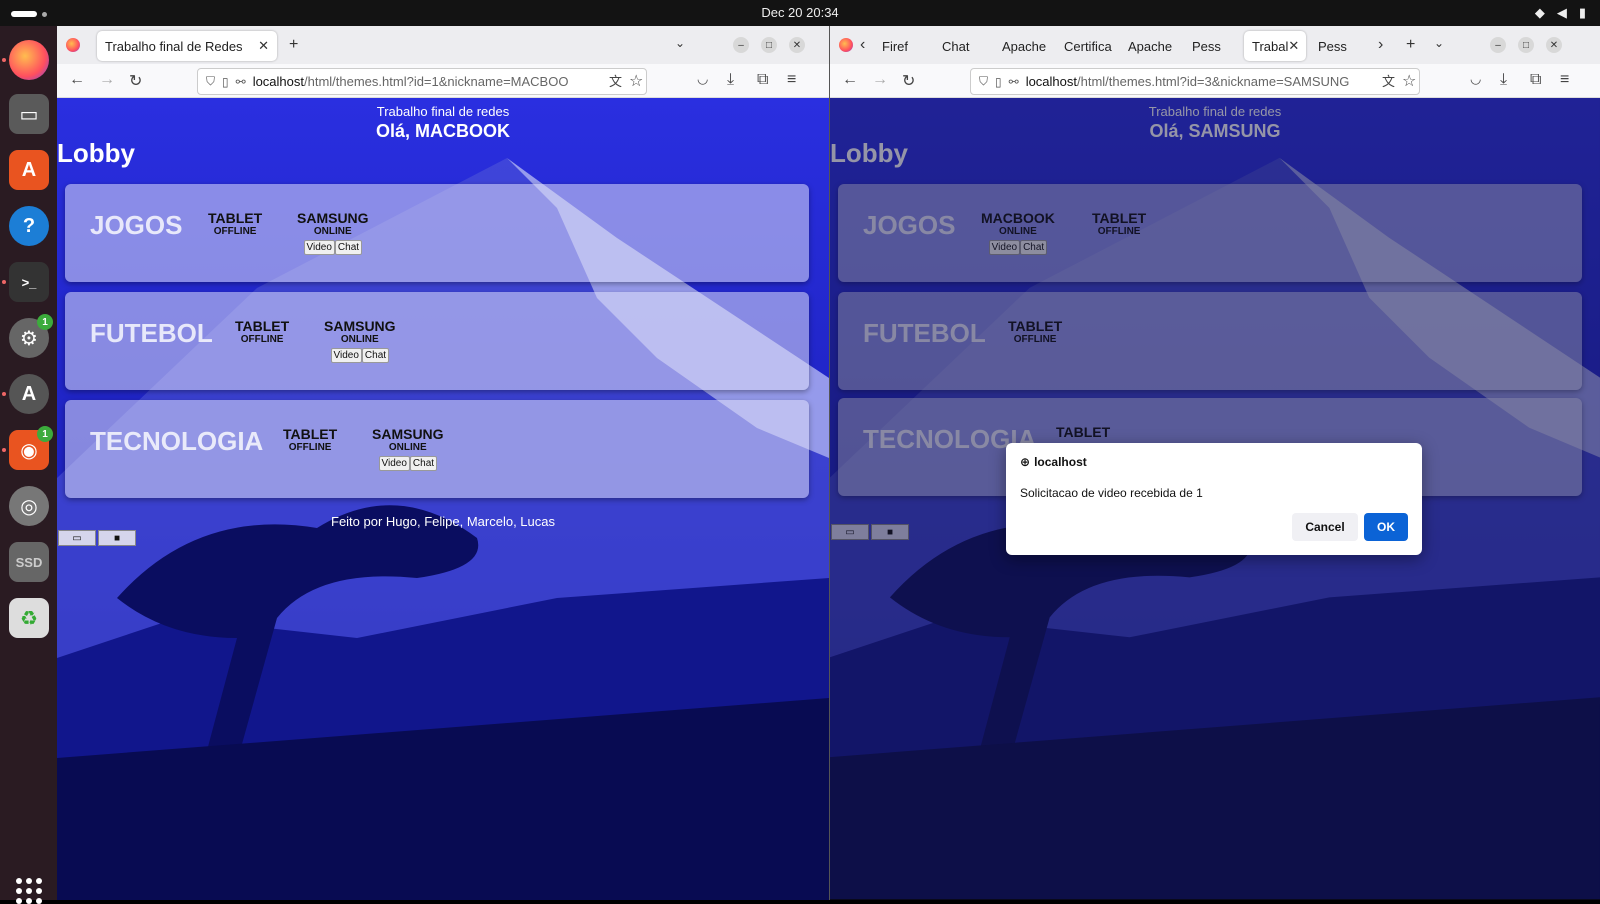 This screenshot has width=1600, height=904. Describe the element at coordinates (29, 170) in the screenshot. I see `app-center-icon: A` at that location.